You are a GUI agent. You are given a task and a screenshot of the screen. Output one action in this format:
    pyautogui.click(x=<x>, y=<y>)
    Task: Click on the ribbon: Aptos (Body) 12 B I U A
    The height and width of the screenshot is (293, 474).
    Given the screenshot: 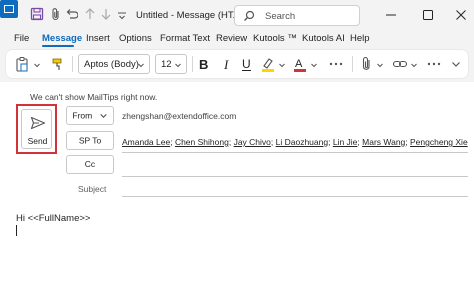 What is the action you would take?
    pyautogui.click(x=237, y=64)
    